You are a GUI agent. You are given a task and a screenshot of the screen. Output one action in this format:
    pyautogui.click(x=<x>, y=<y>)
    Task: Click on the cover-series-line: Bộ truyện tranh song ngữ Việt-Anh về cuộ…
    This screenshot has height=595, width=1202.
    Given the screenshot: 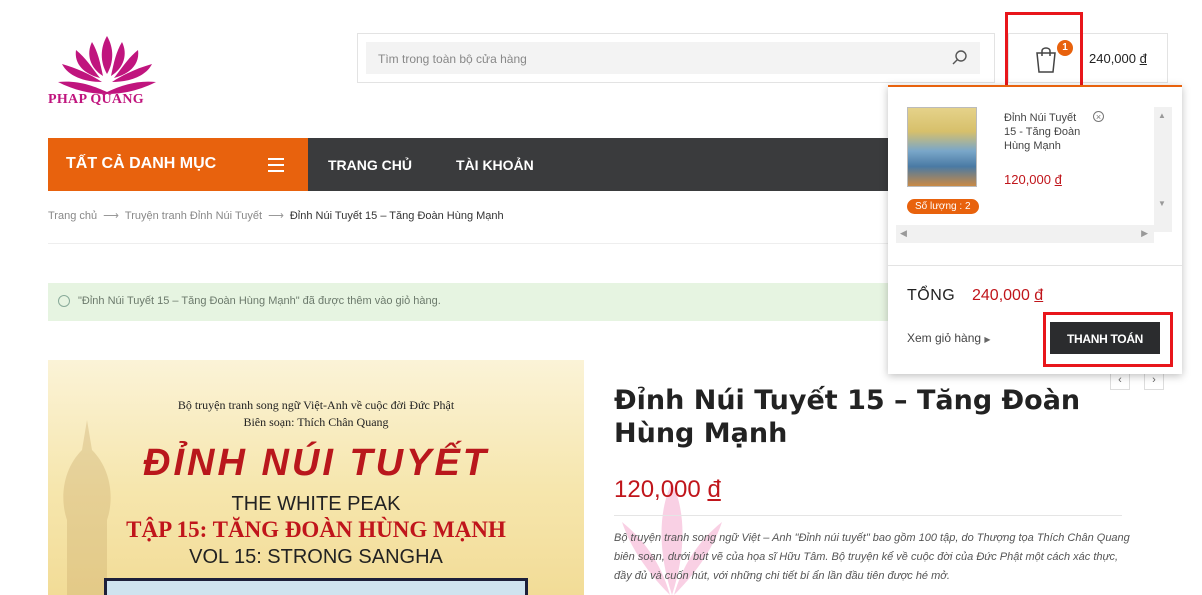 What is the action you would take?
    pyautogui.click(x=316, y=405)
    